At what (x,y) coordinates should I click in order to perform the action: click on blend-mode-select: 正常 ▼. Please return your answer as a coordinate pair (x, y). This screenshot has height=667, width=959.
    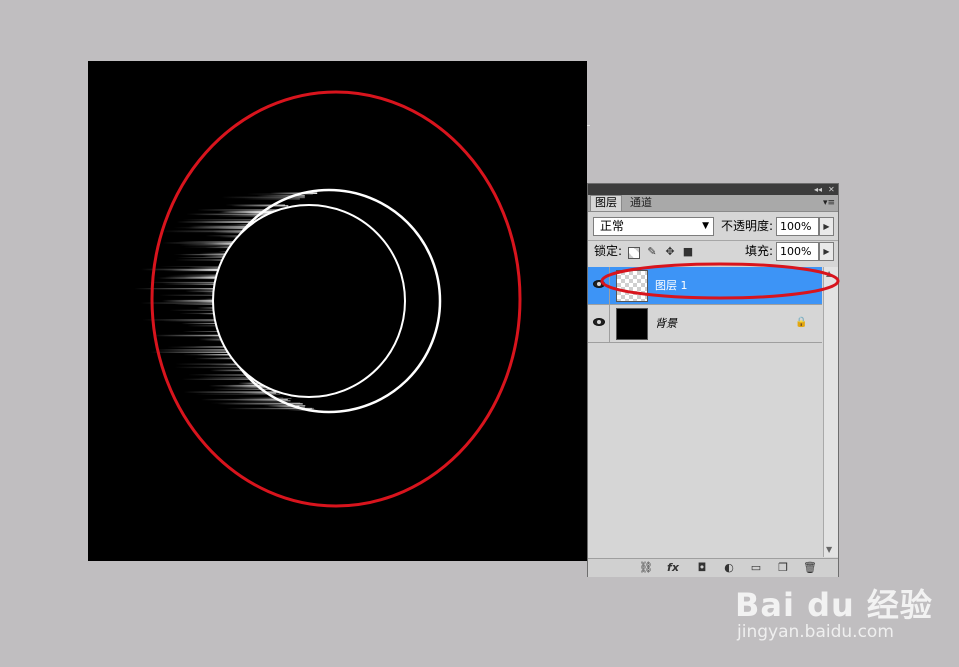
    Looking at the image, I should click on (653, 226).